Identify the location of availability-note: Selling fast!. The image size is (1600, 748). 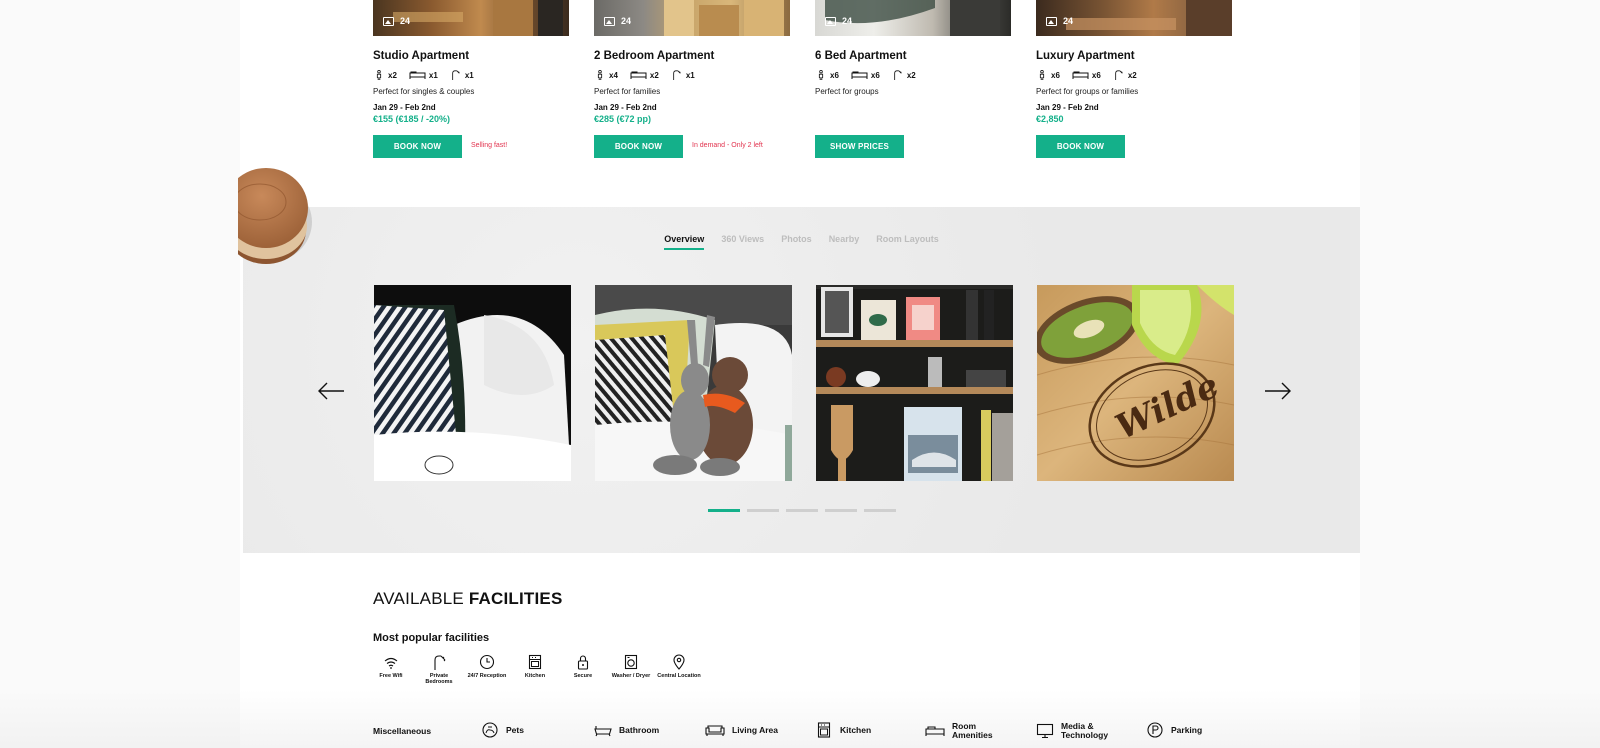
(489, 145).